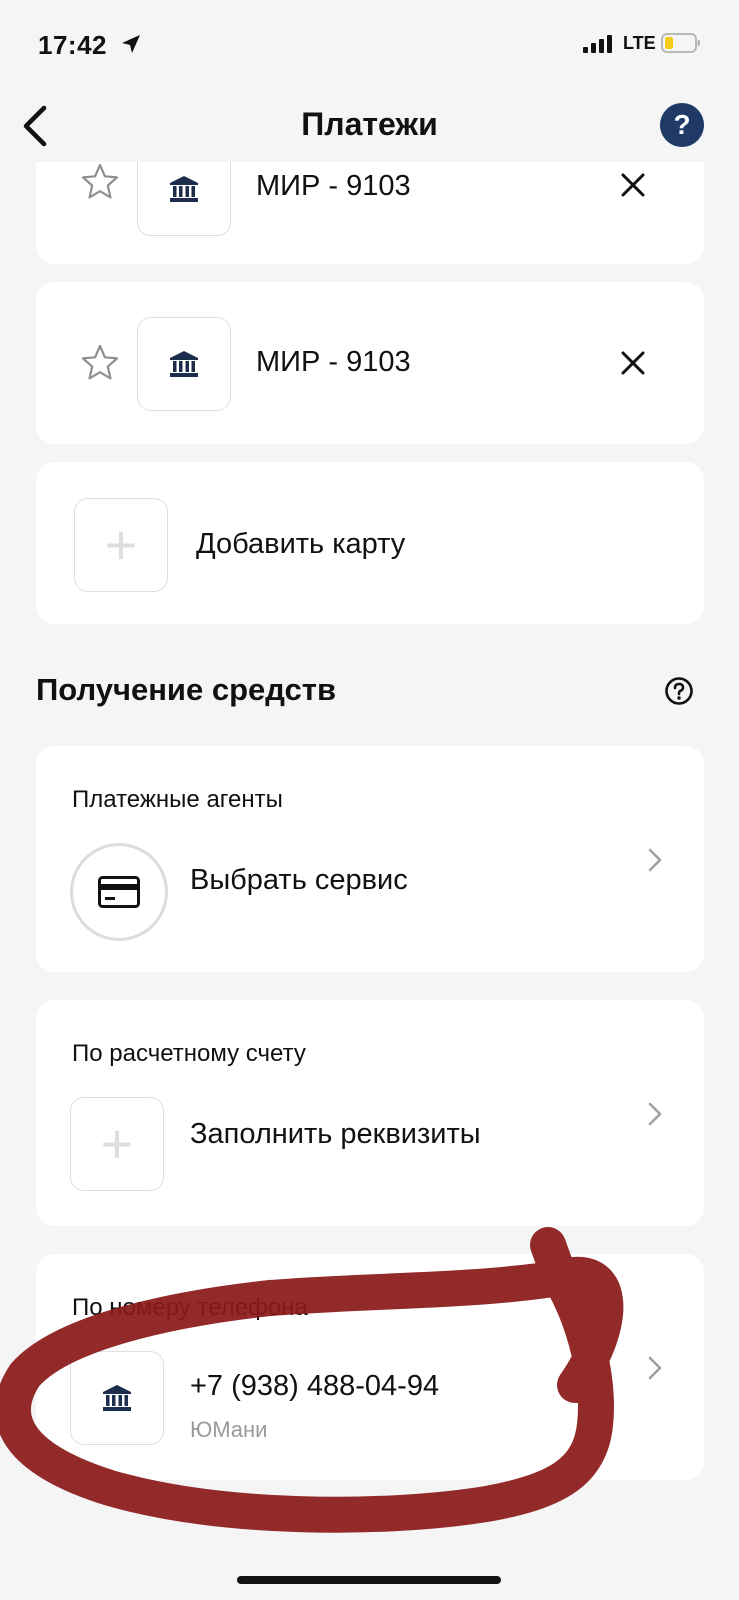  I want to click on add-card-button: + Добавить карту, so click(370, 543).